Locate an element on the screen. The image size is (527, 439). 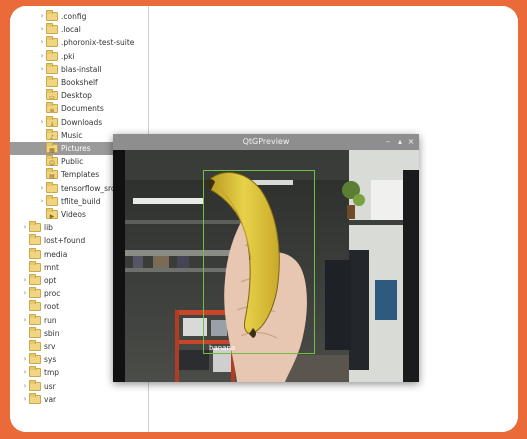
templates-folder-icon: ▤ is located at coordinates (52, 174).